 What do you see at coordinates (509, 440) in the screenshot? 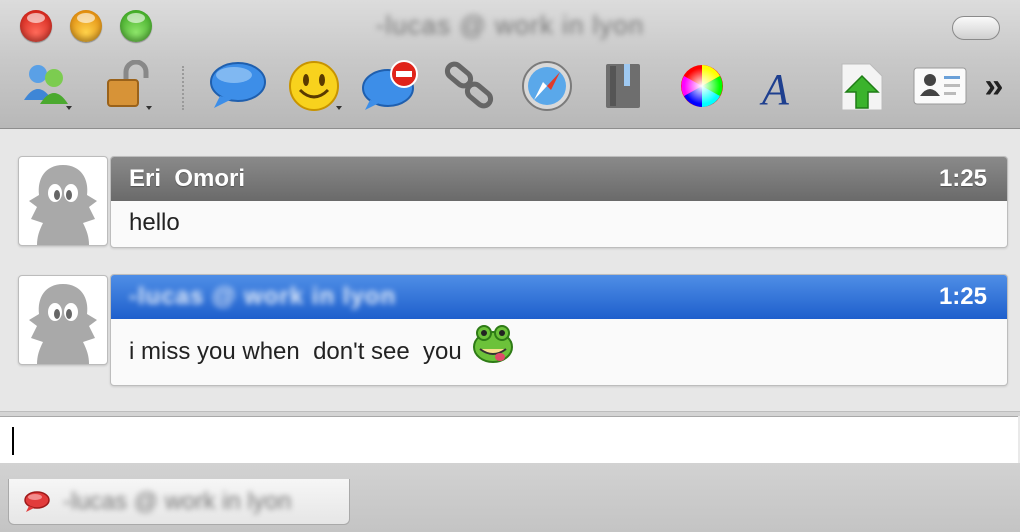
I see `message-input` at bounding box center [509, 440].